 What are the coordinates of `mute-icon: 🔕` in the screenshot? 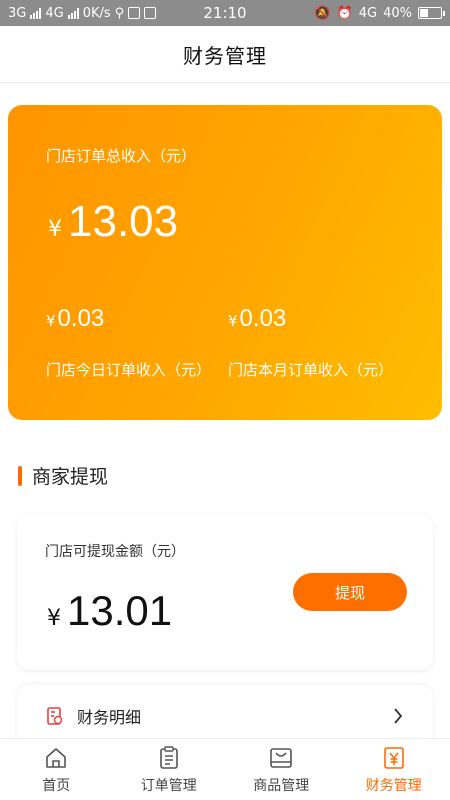 It's located at (322, 13).